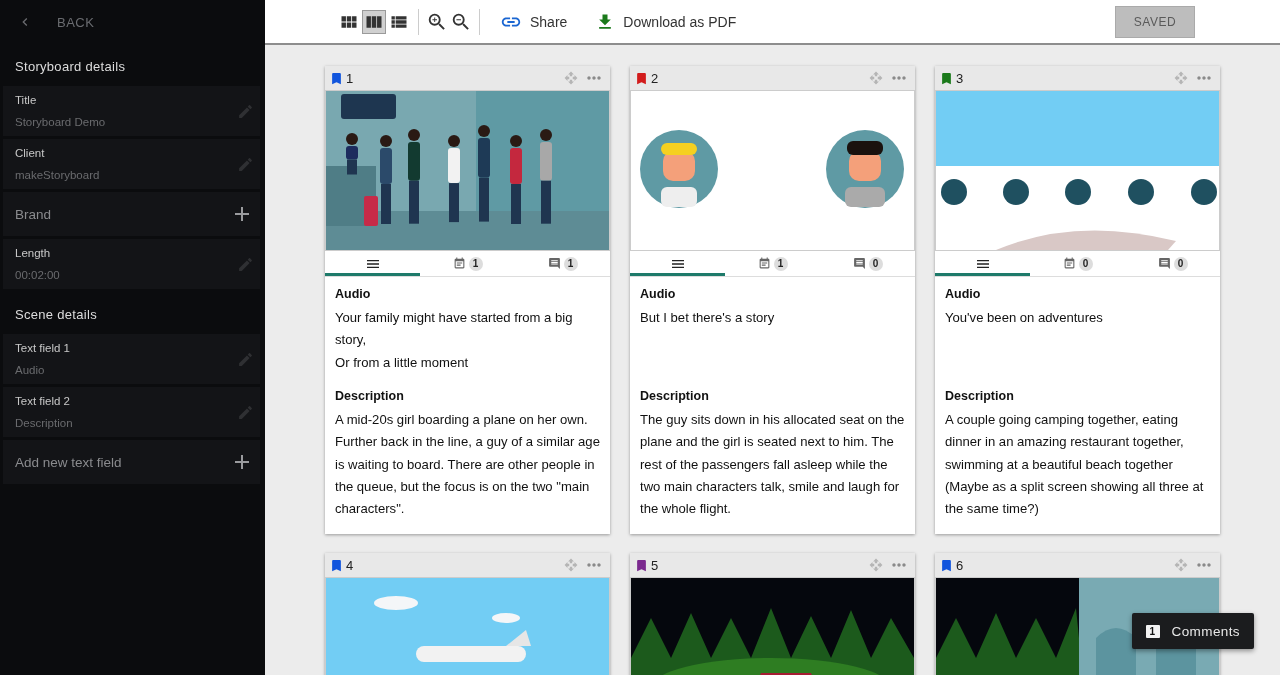 This screenshot has width=1280, height=675. What do you see at coordinates (534, 21) in the screenshot?
I see `share-button: Share` at bounding box center [534, 21].